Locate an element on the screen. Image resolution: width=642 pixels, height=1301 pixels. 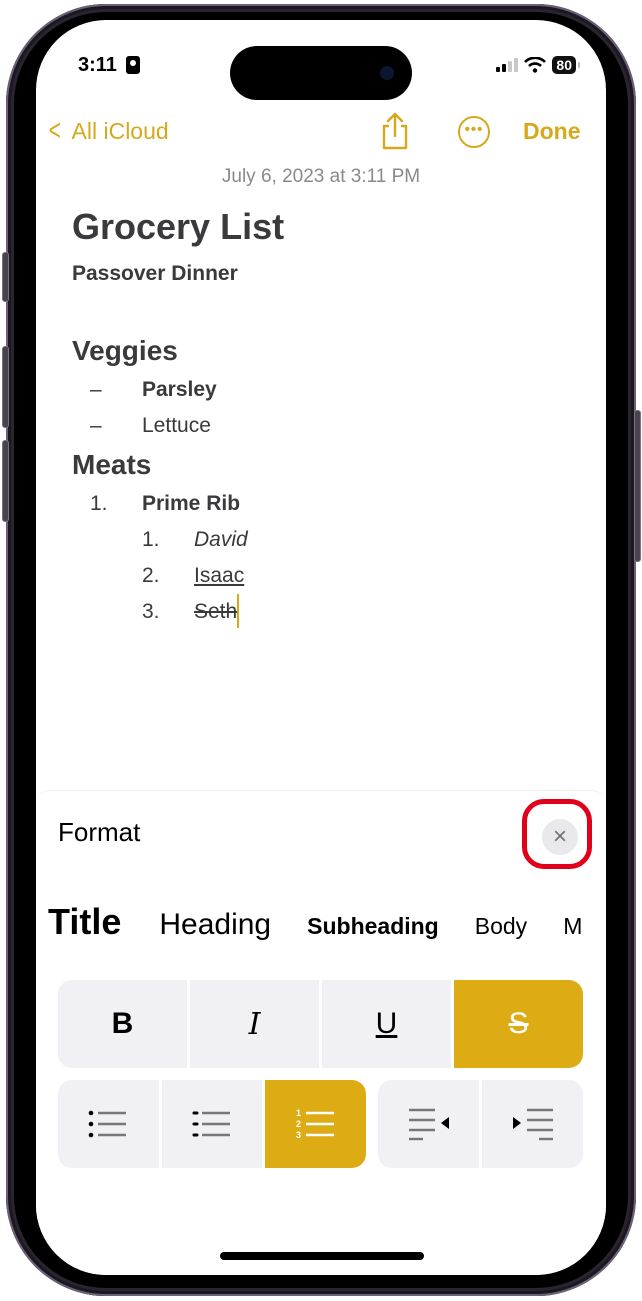
bulleted-list-button is located at coordinates (108, 1124).